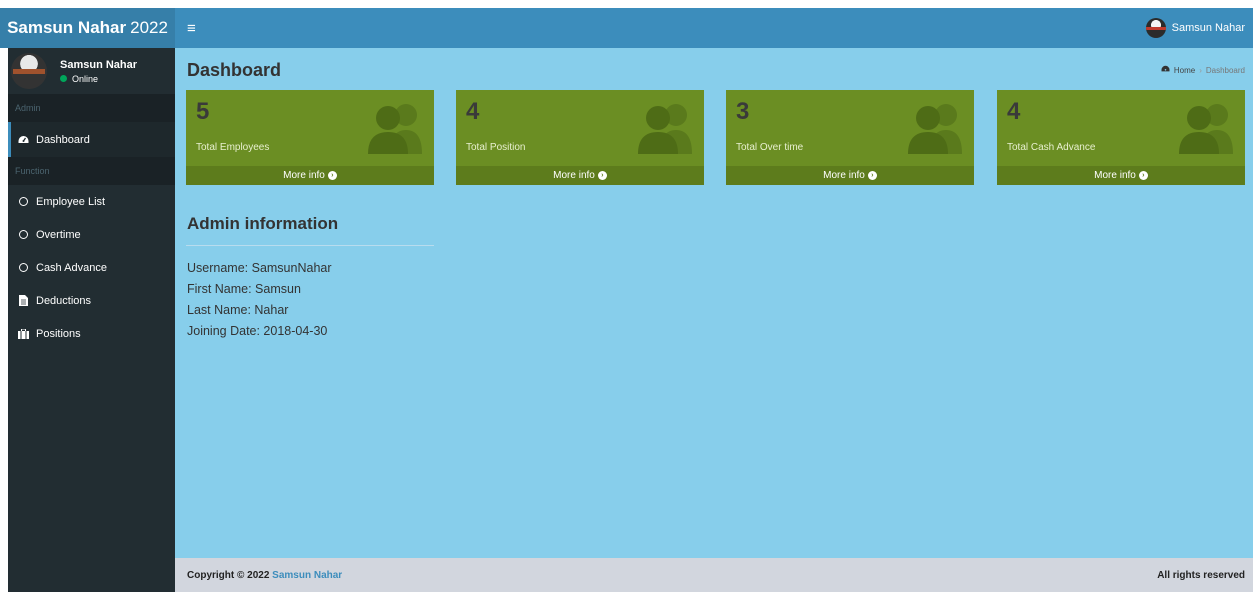  Describe the element at coordinates (91, 139) in the screenshot. I see `sidebar-item-dashboard: Dashboard` at that location.